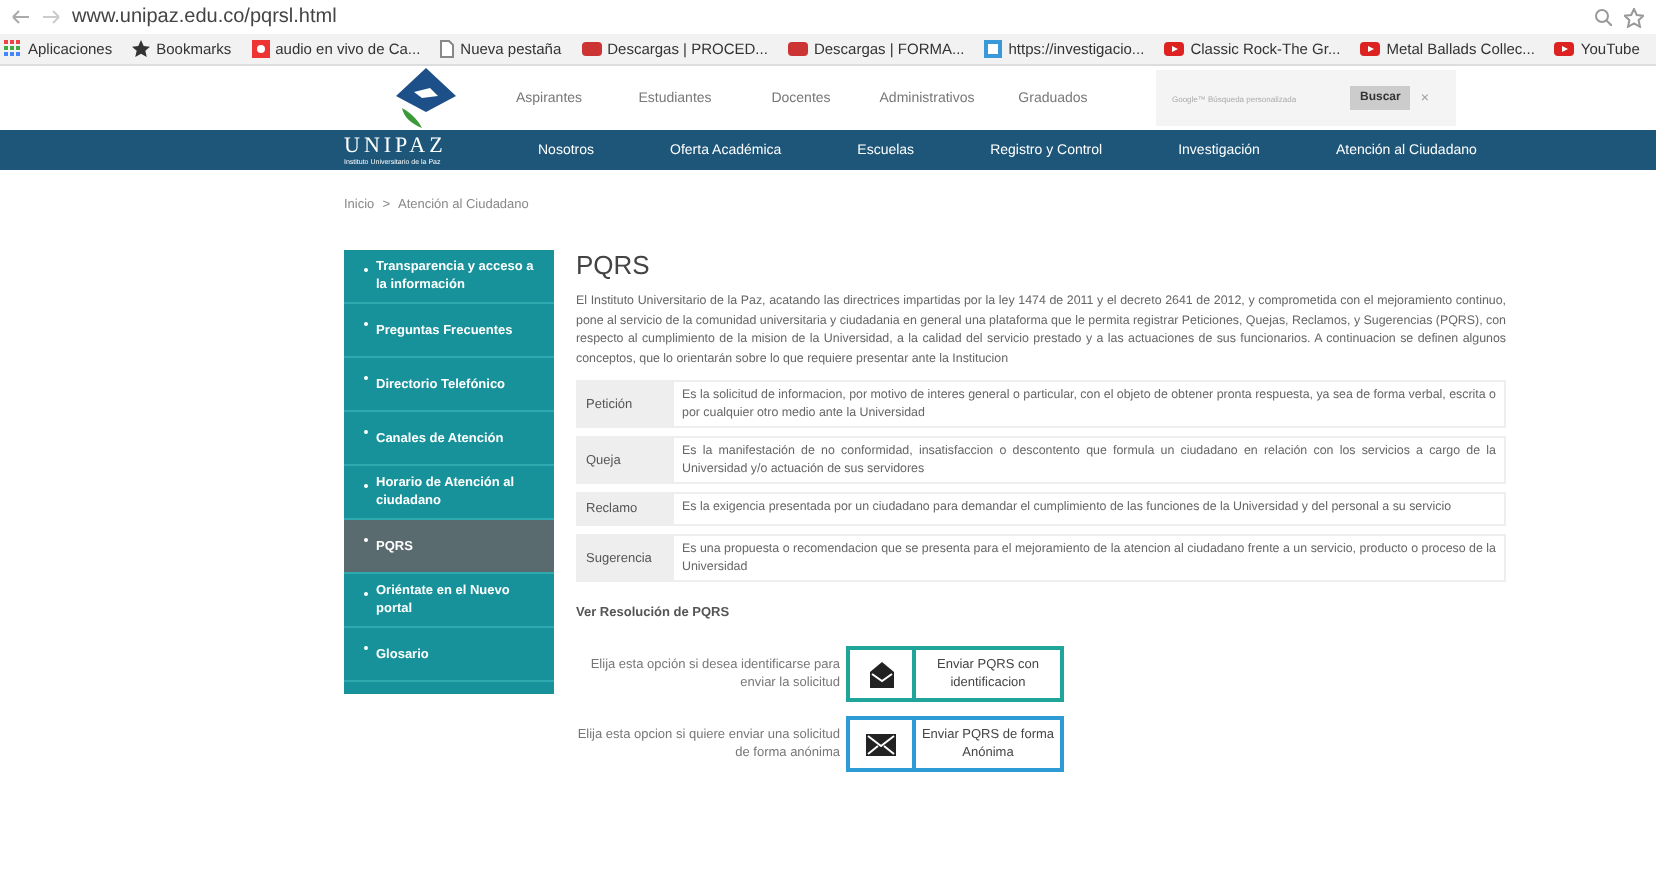  What do you see at coordinates (827, 17) in the screenshot?
I see `address-bar: www.unipaz.edu.co/pqrsl.html` at bounding box center [827, 17].